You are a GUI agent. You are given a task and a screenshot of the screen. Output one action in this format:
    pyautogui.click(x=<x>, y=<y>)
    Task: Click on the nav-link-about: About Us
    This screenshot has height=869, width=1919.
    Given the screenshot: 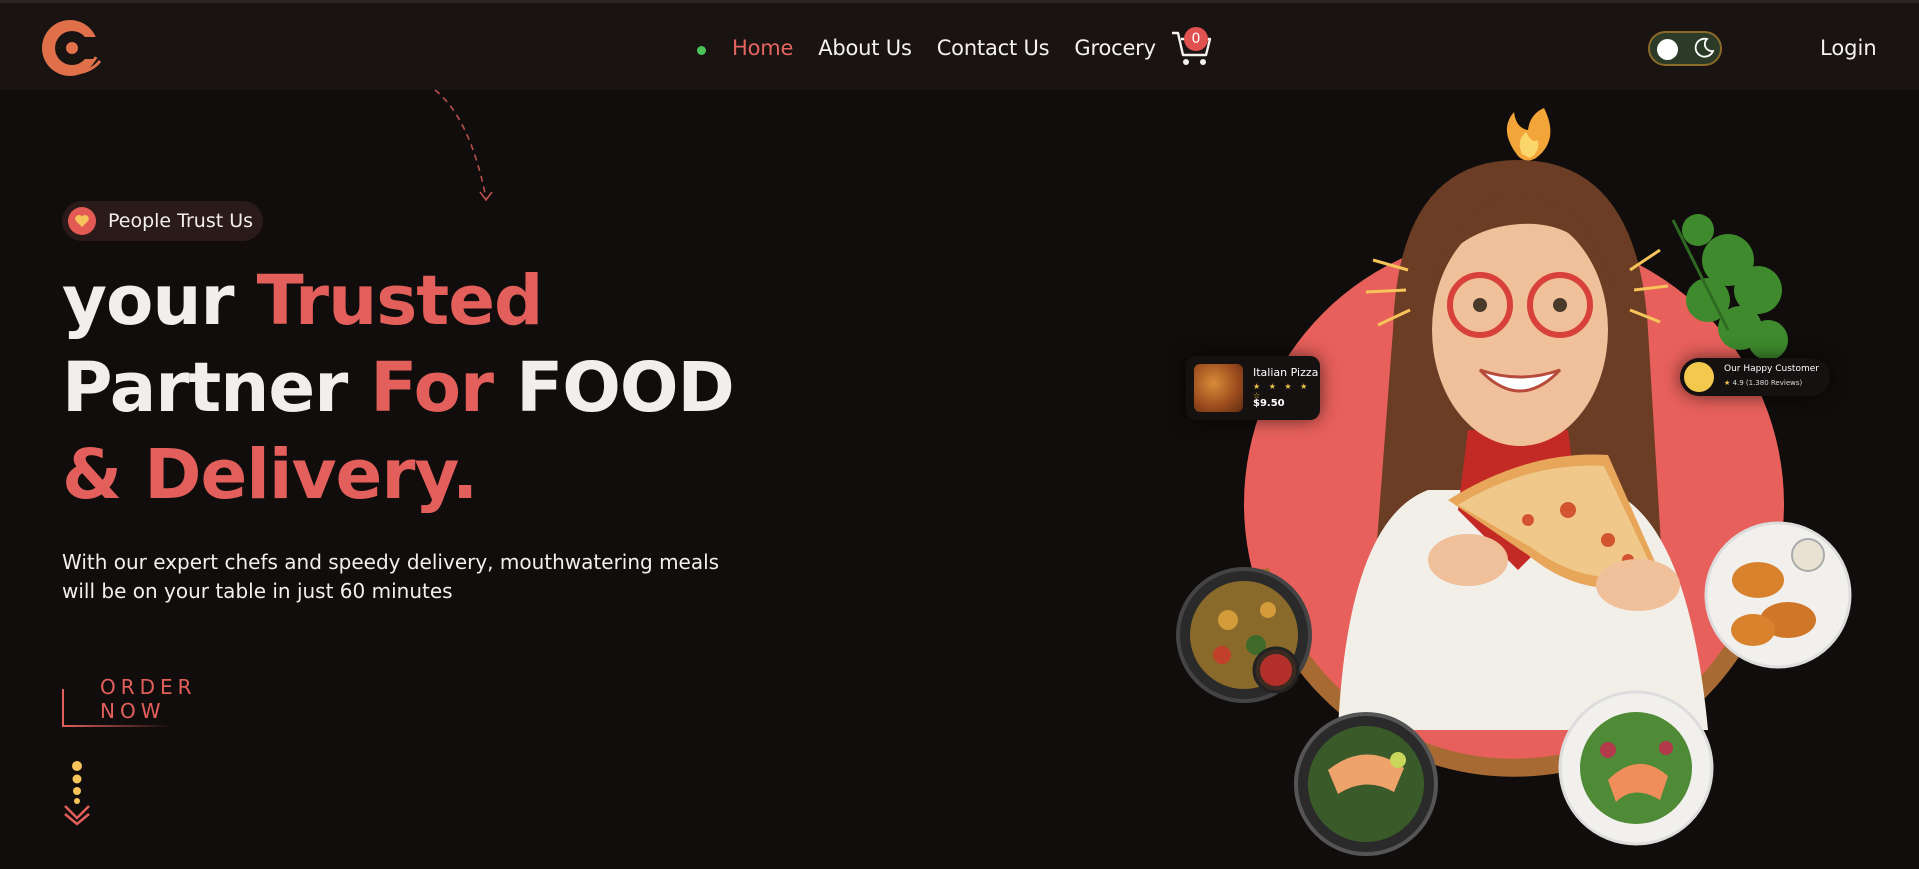 What is the action you would take?
    pyautogui.click(x=865, y=48)
    